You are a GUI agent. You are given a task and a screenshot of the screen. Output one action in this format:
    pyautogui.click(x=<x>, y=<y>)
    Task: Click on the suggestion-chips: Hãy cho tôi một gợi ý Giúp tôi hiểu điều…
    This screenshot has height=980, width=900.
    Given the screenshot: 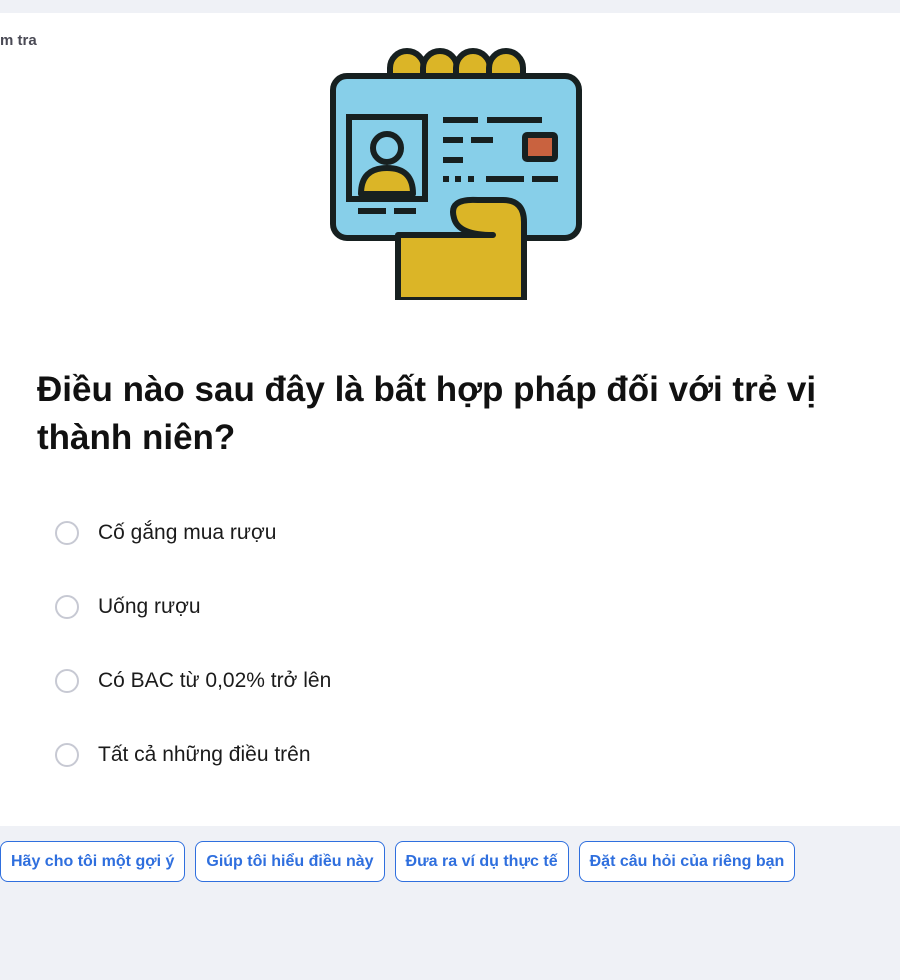 What is the action you would take?
    pyautogui.click(x=398, y=861)
    